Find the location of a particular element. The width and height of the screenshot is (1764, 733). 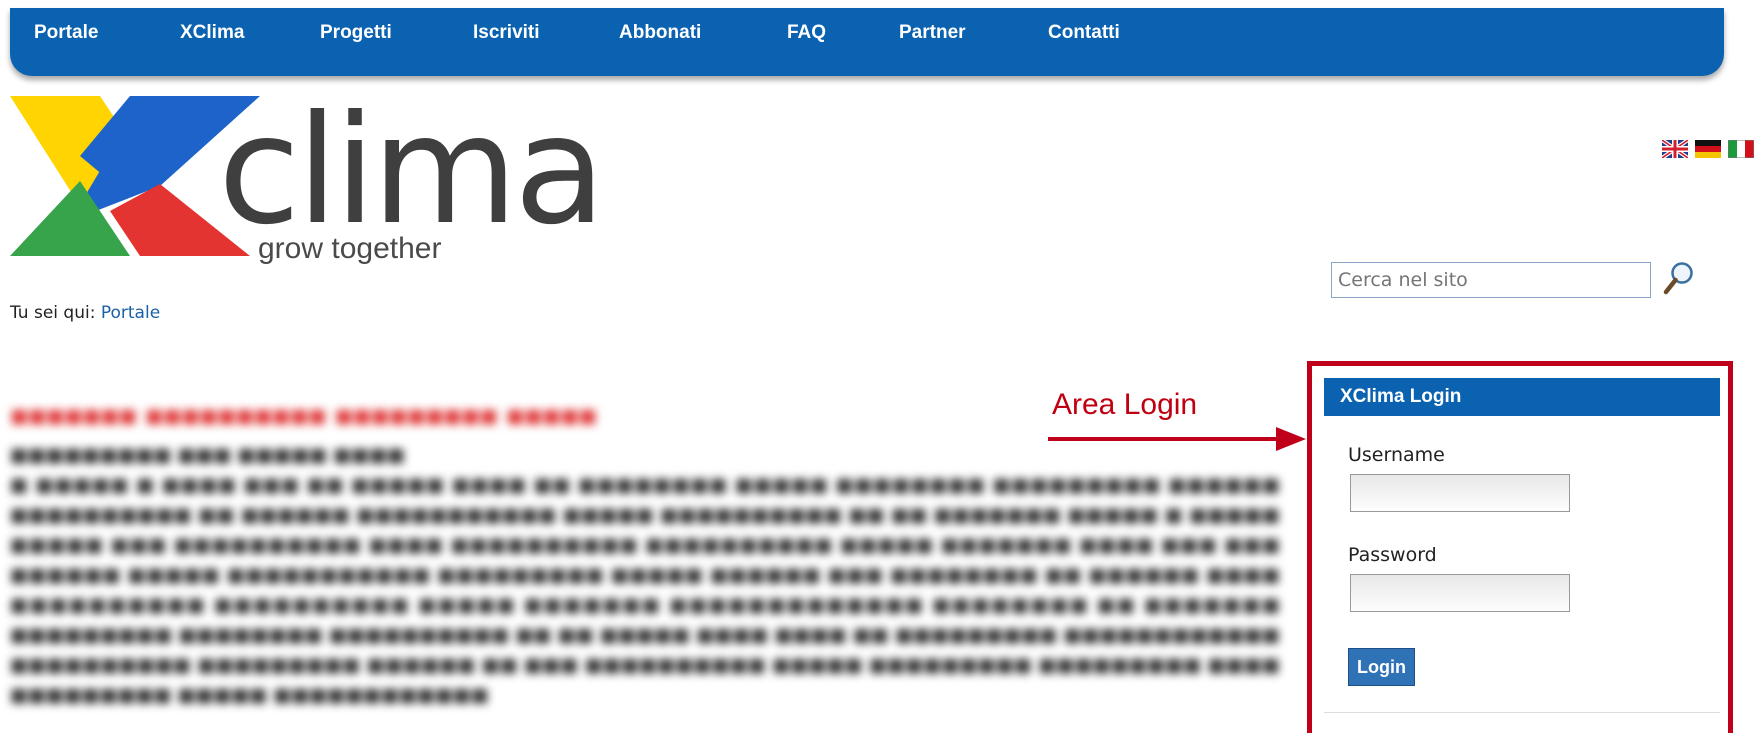

article-title-blurred: ■■■■■■■ ■■■■■■■■■■ ■■■■■■■■■ ■■■■■ is located at coordinates (303, 416).